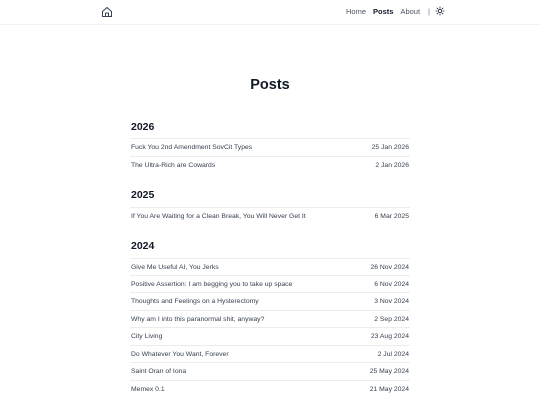 The width and height of the screenshot is (540, 405). I want to click on post-title-link: Memex 0.1, so click(148, 389).